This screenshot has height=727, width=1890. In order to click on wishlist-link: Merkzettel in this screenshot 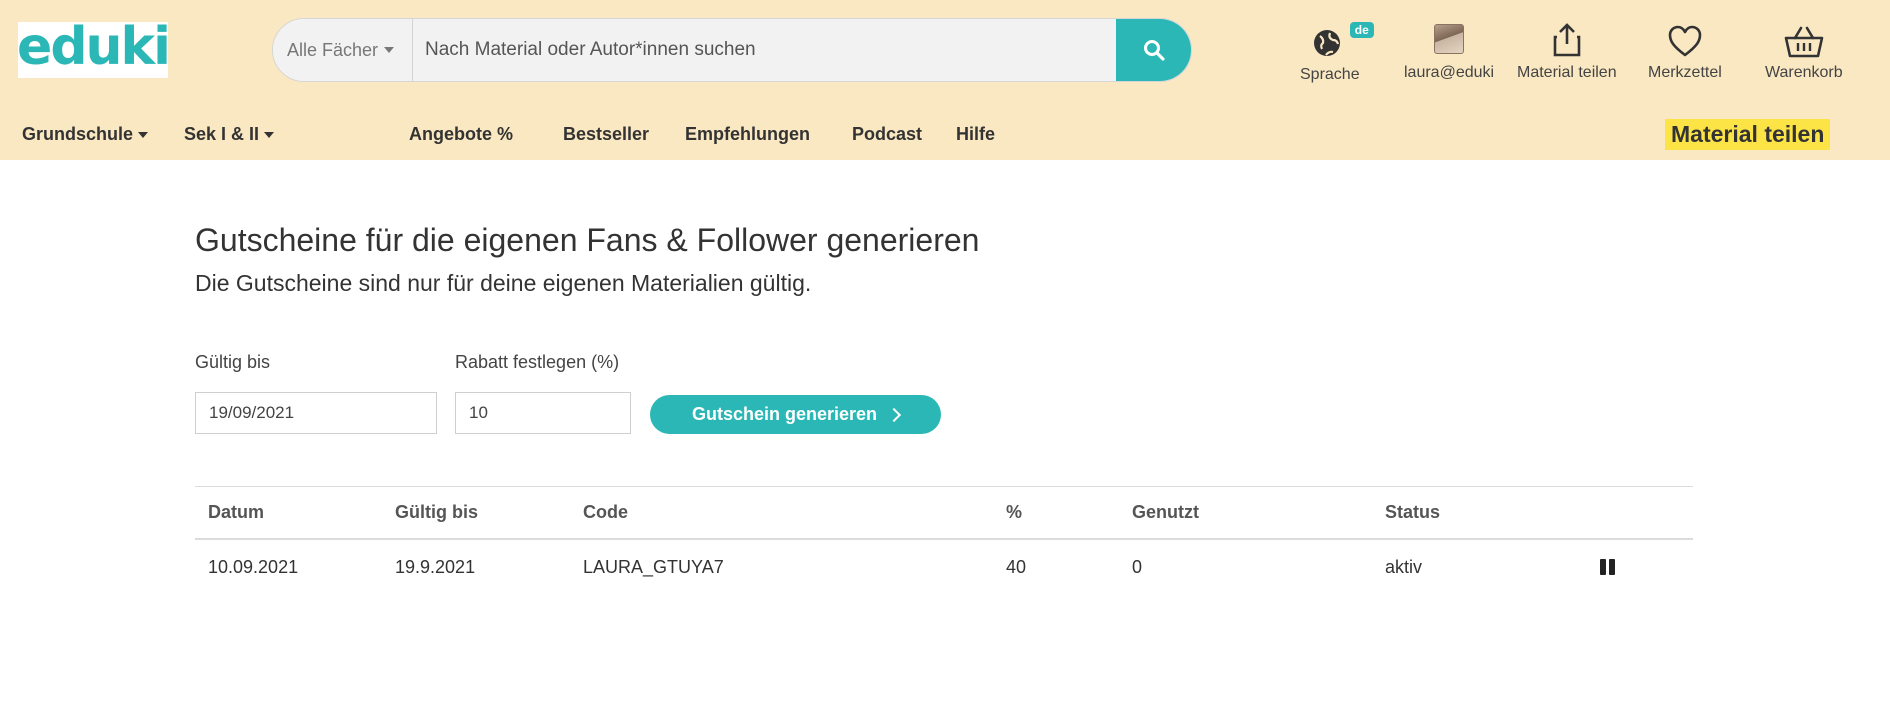, I will do `click(1685, 53)`.